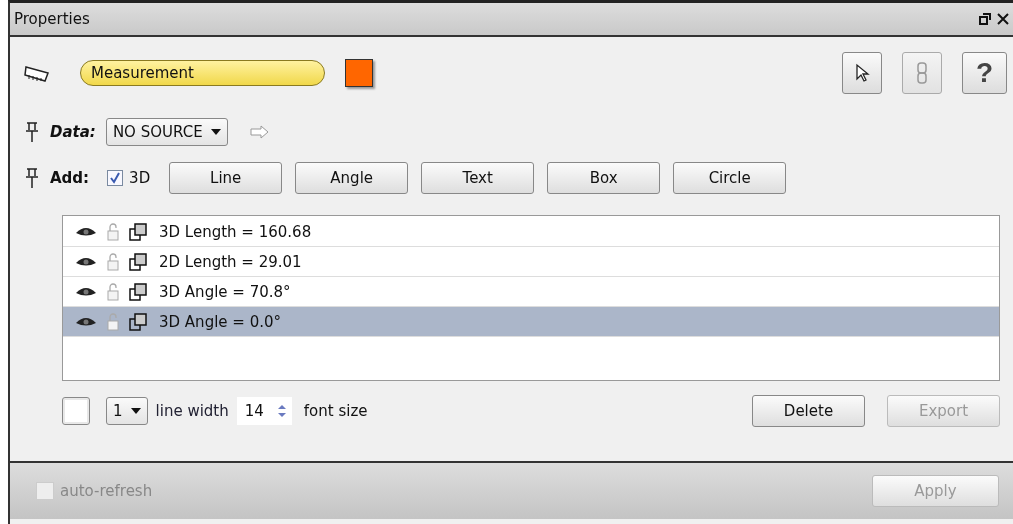  Describe the element at coordinates (235, 231) in the screenshot. I see `measurement-label: 3D Length = 160.68` at that location.